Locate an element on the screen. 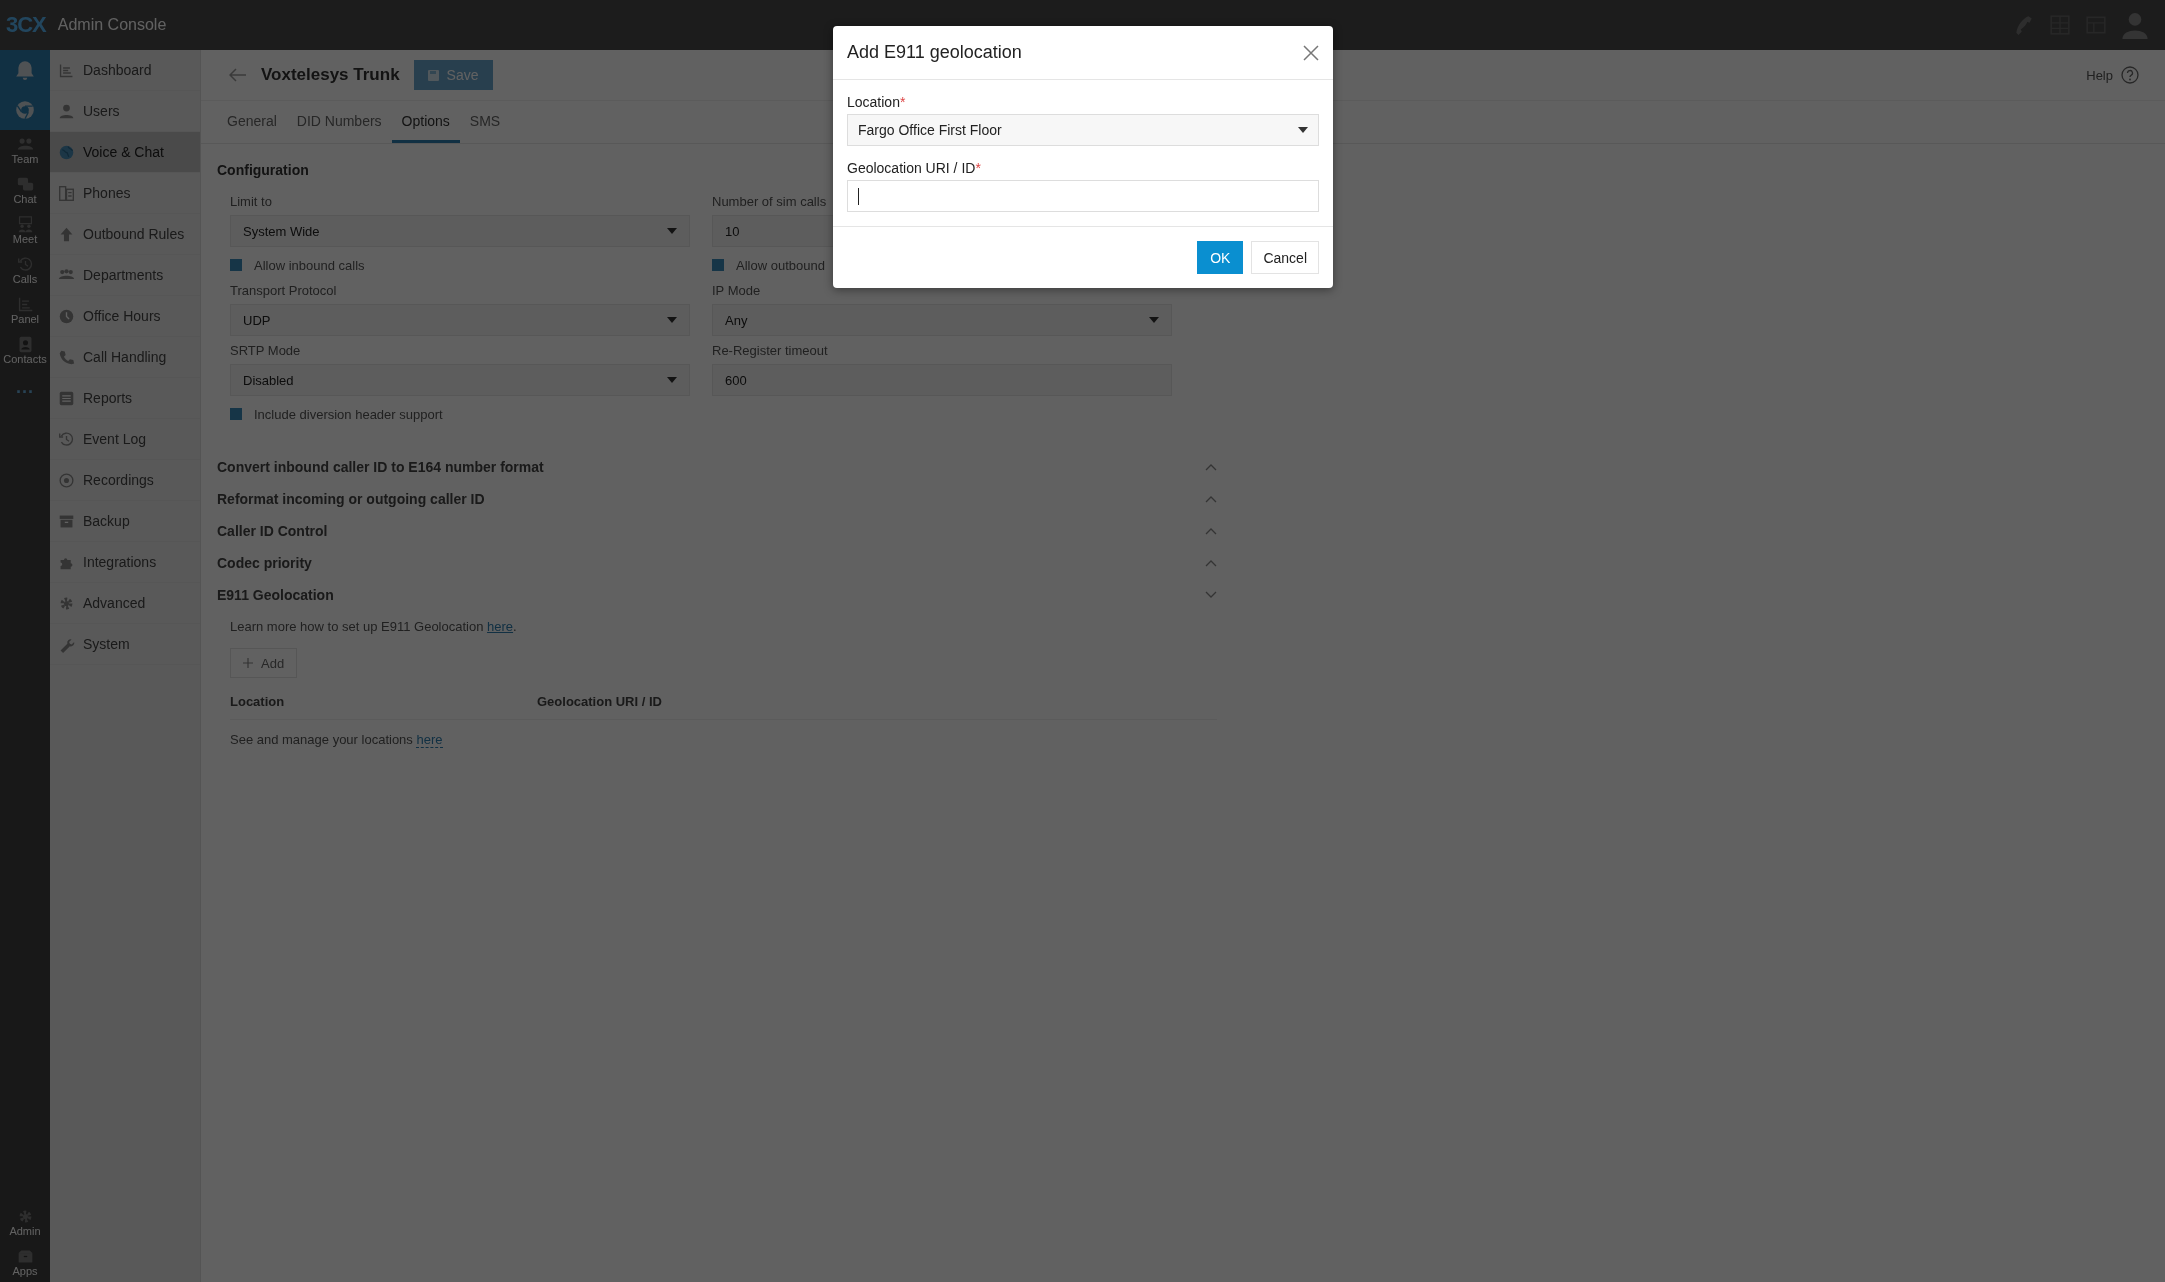 The image size is (2165, 1282). field-label: Limit to is located at coordinates (251, 201).